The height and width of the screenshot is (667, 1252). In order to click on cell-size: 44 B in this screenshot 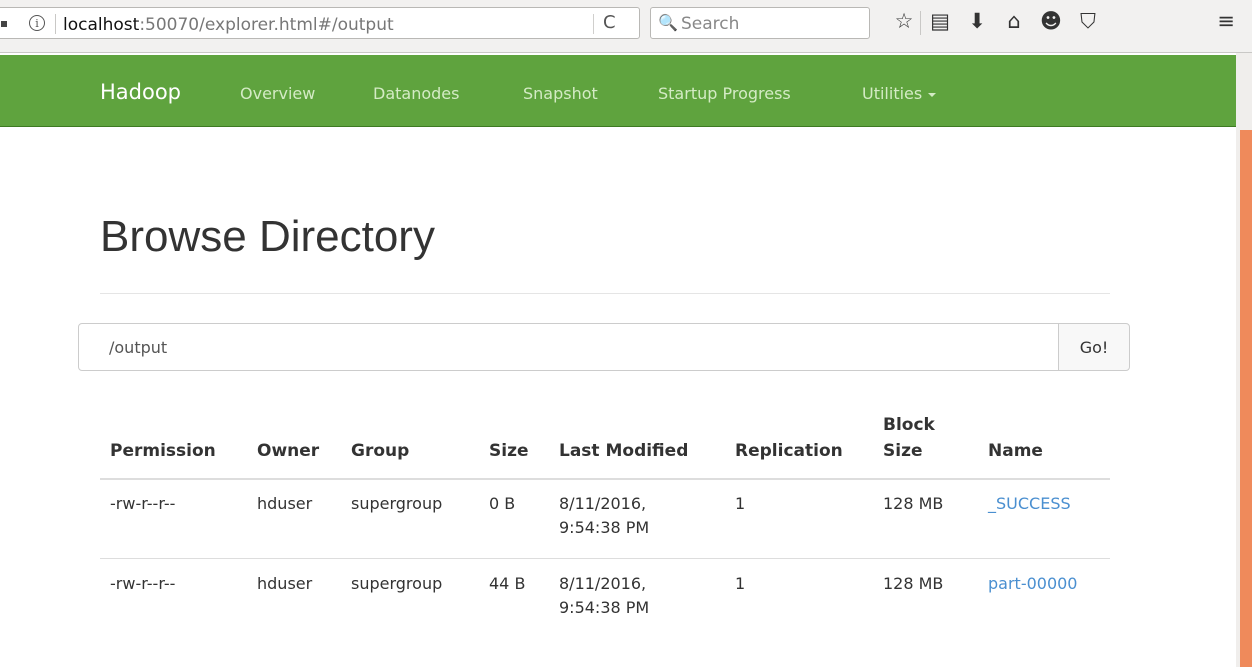, I will do `click(507, 583)`.